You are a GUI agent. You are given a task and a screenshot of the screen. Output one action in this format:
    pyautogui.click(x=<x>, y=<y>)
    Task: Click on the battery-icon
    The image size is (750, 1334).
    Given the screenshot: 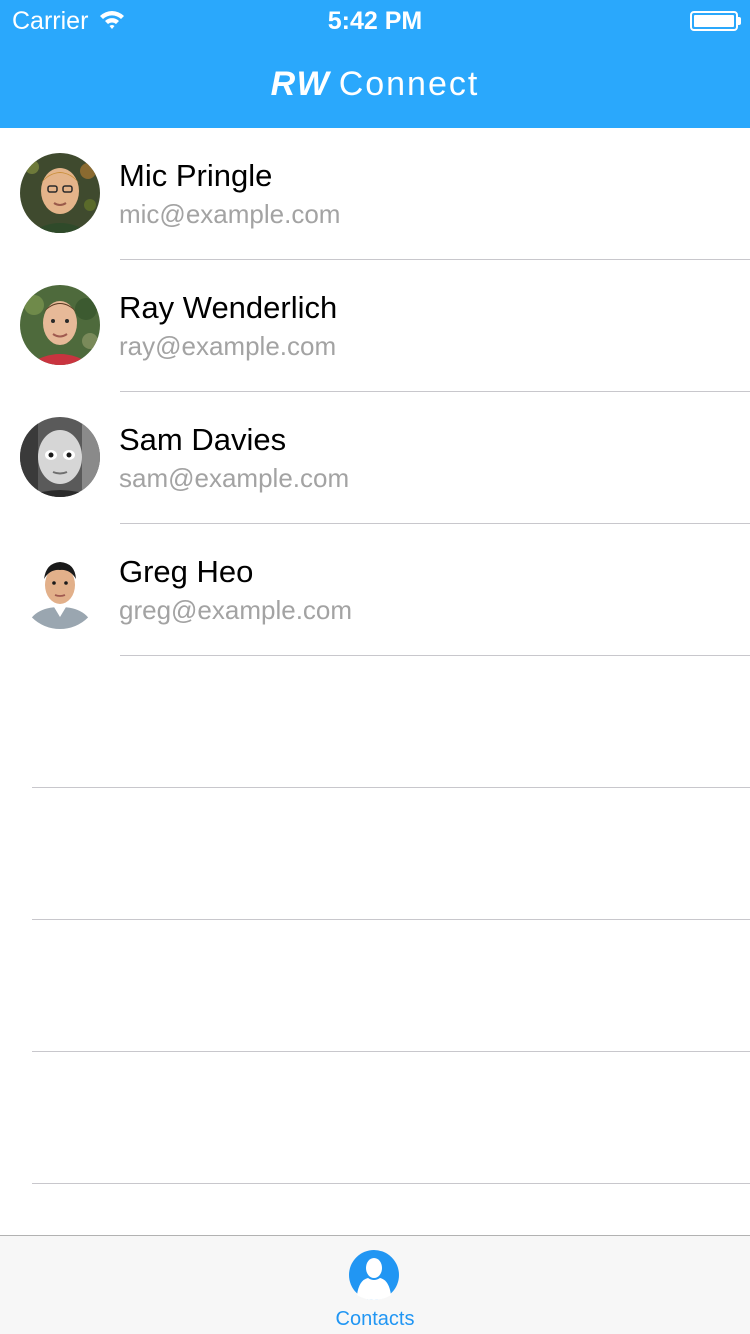 What is the action you would take?
    pyautogui.click(x=714, y=21)
    